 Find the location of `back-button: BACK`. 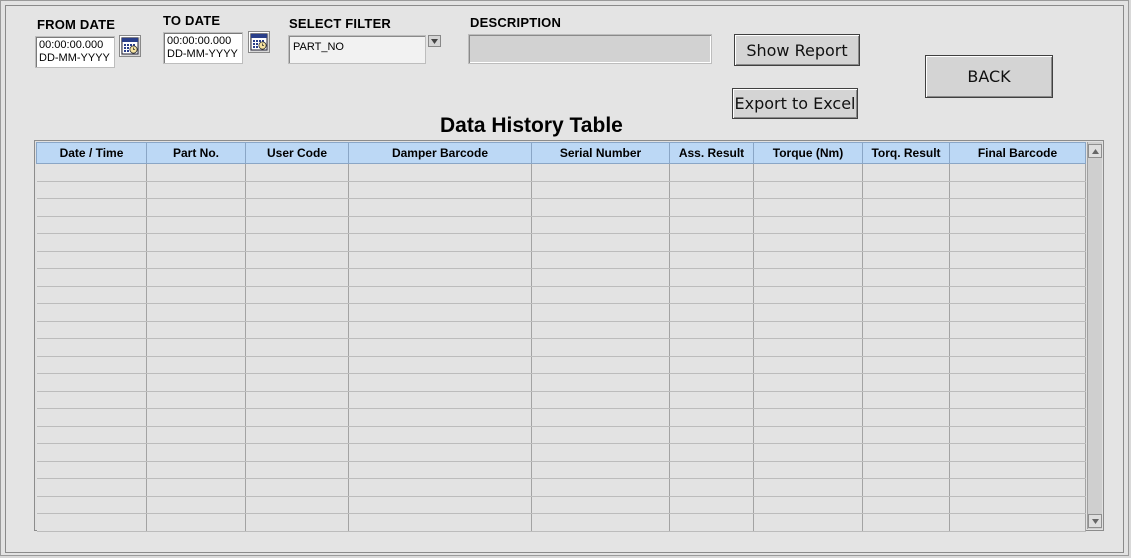

back-button: BACK is located at coordinates (989, 76).